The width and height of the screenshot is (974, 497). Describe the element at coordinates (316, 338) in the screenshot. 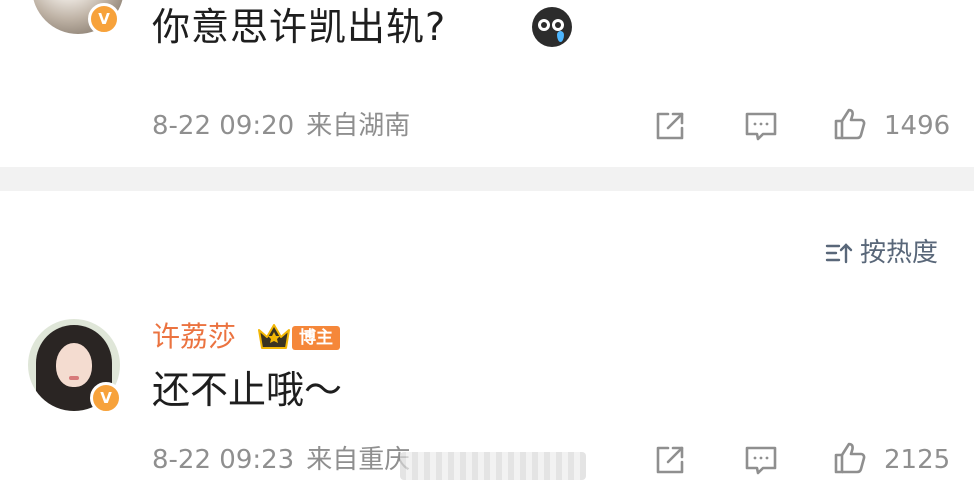

I see `blogger-badge: 博主` at that location.